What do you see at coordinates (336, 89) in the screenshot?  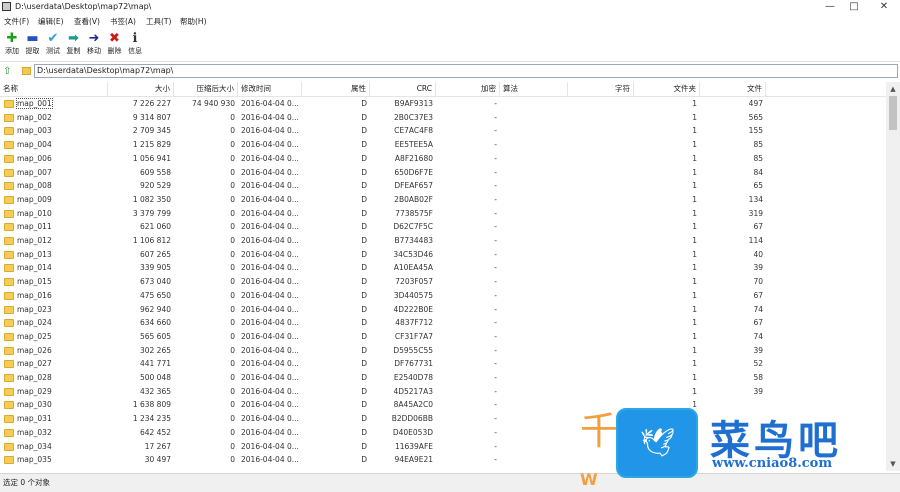 I see `column-attributes: 属性` at bounding box center [336, 89].